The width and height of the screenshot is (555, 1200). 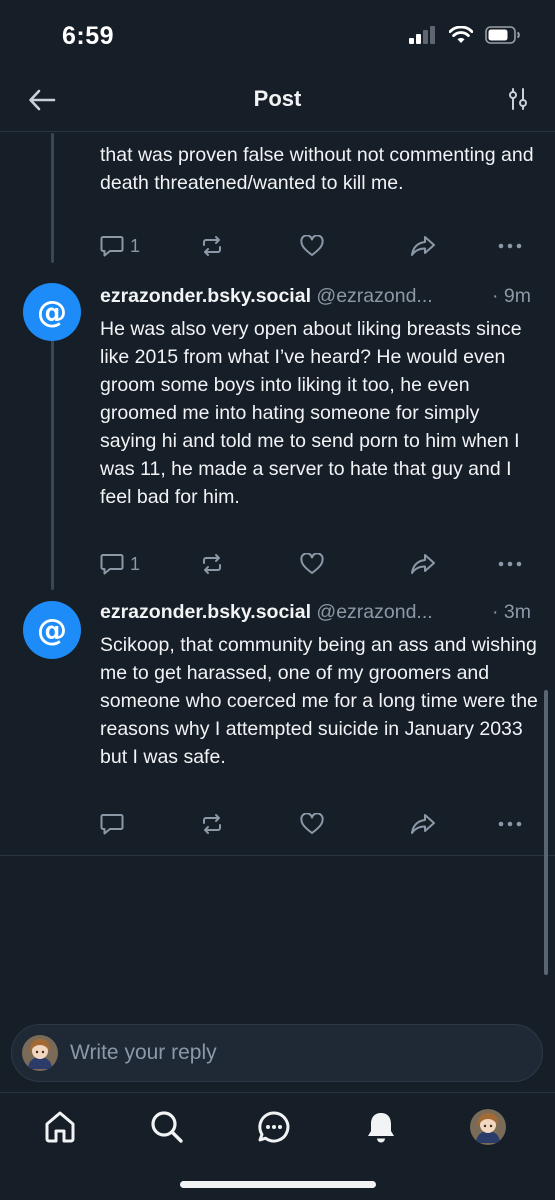 What do you see at coordinates (277, 855) in the screenshot?
I see `divider` at bounding box center [277, 855].